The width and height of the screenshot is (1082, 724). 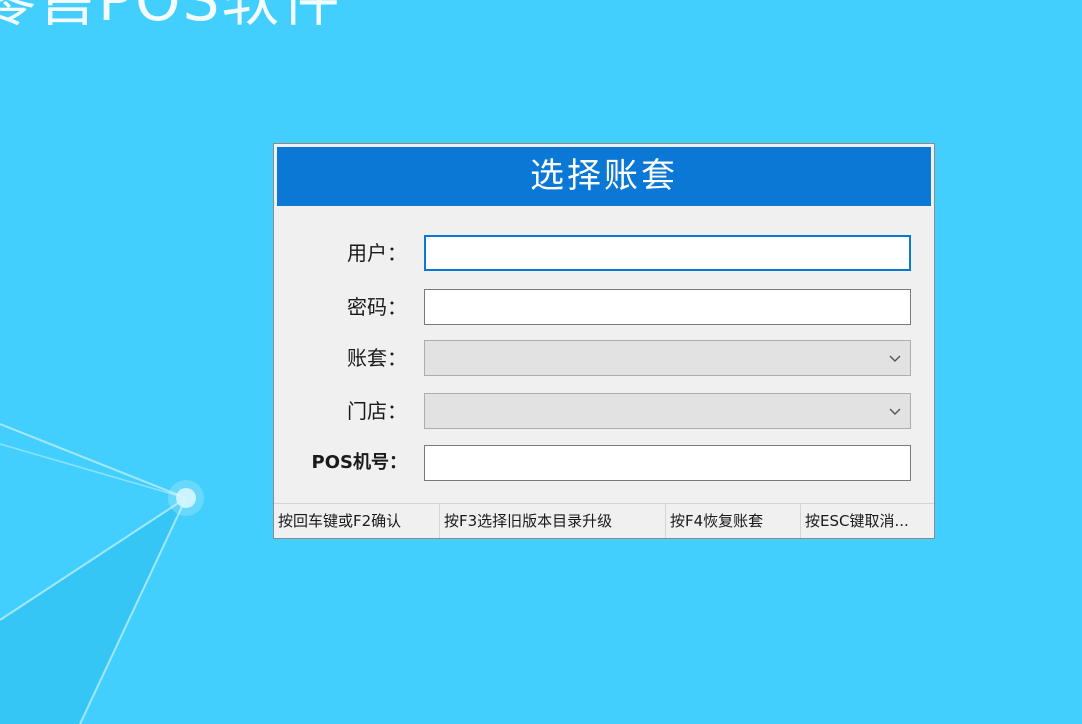 I want to click on account-set-row: 账套：, so click(x=605, y=358).